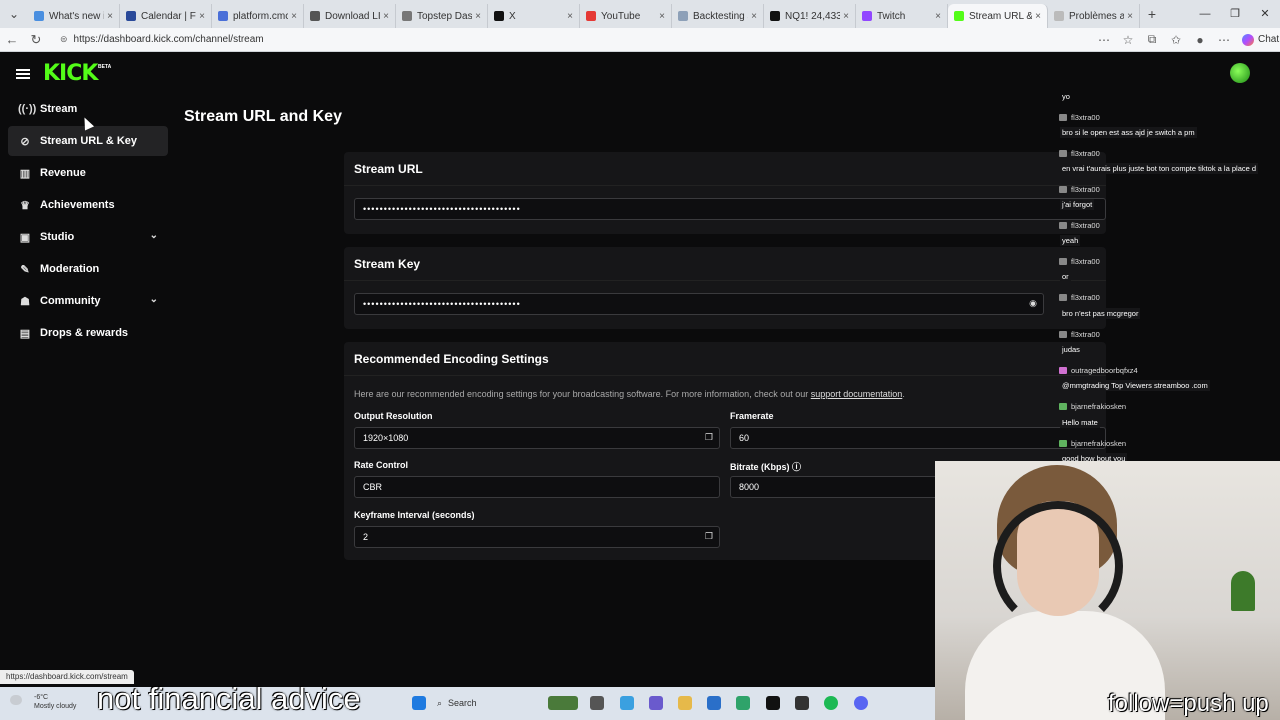 The height and width of the screenshot is (720, 1280). Describe the element at coordinates (773, 703) in the screenshot. I see `tiktok-icon` at that location.